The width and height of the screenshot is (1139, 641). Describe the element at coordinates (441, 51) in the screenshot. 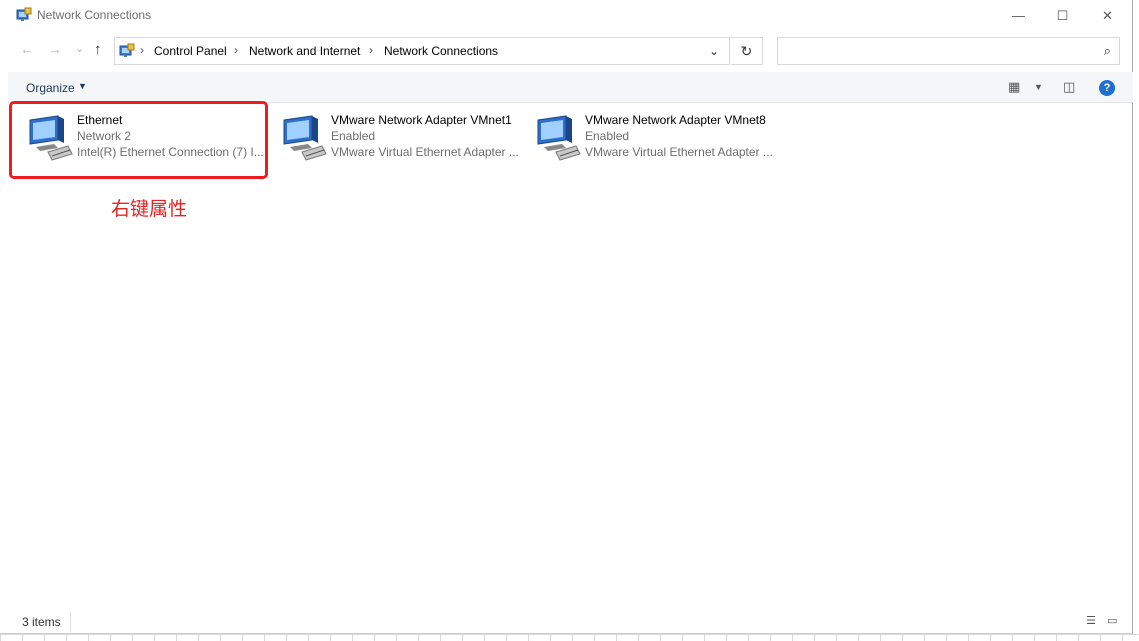

I see `breadcrumb-network-connections: Network Connections` at that location.